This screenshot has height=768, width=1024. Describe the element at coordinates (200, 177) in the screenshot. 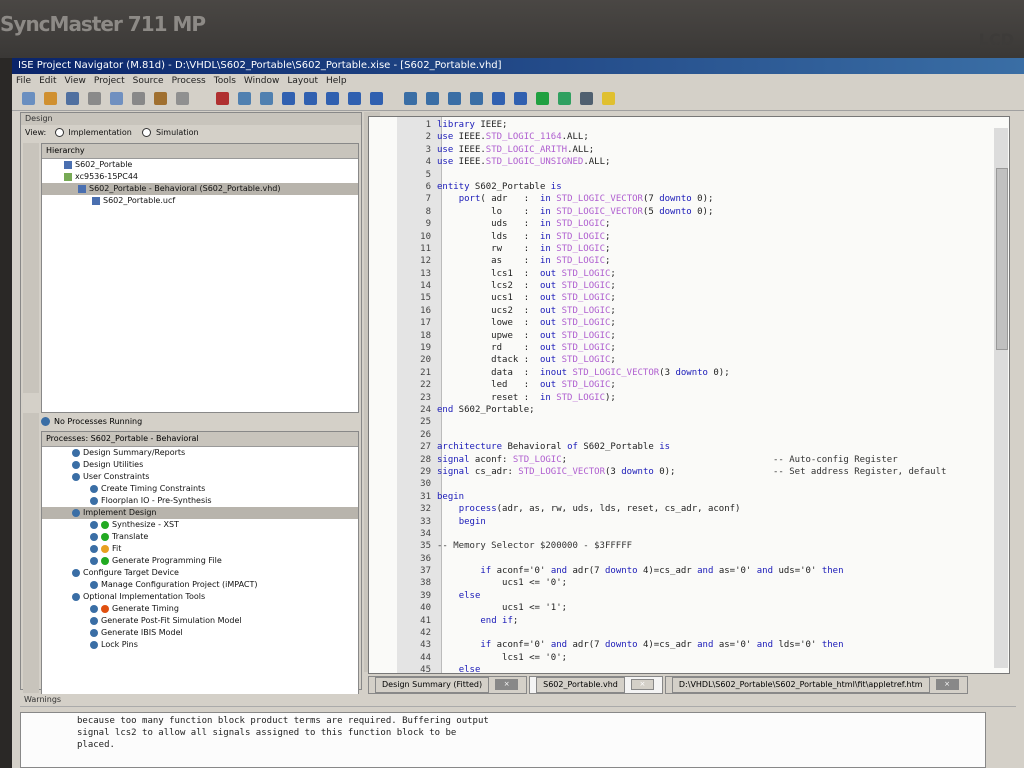

I see `hierarchy-item: xc9536-15PC44` at that location.